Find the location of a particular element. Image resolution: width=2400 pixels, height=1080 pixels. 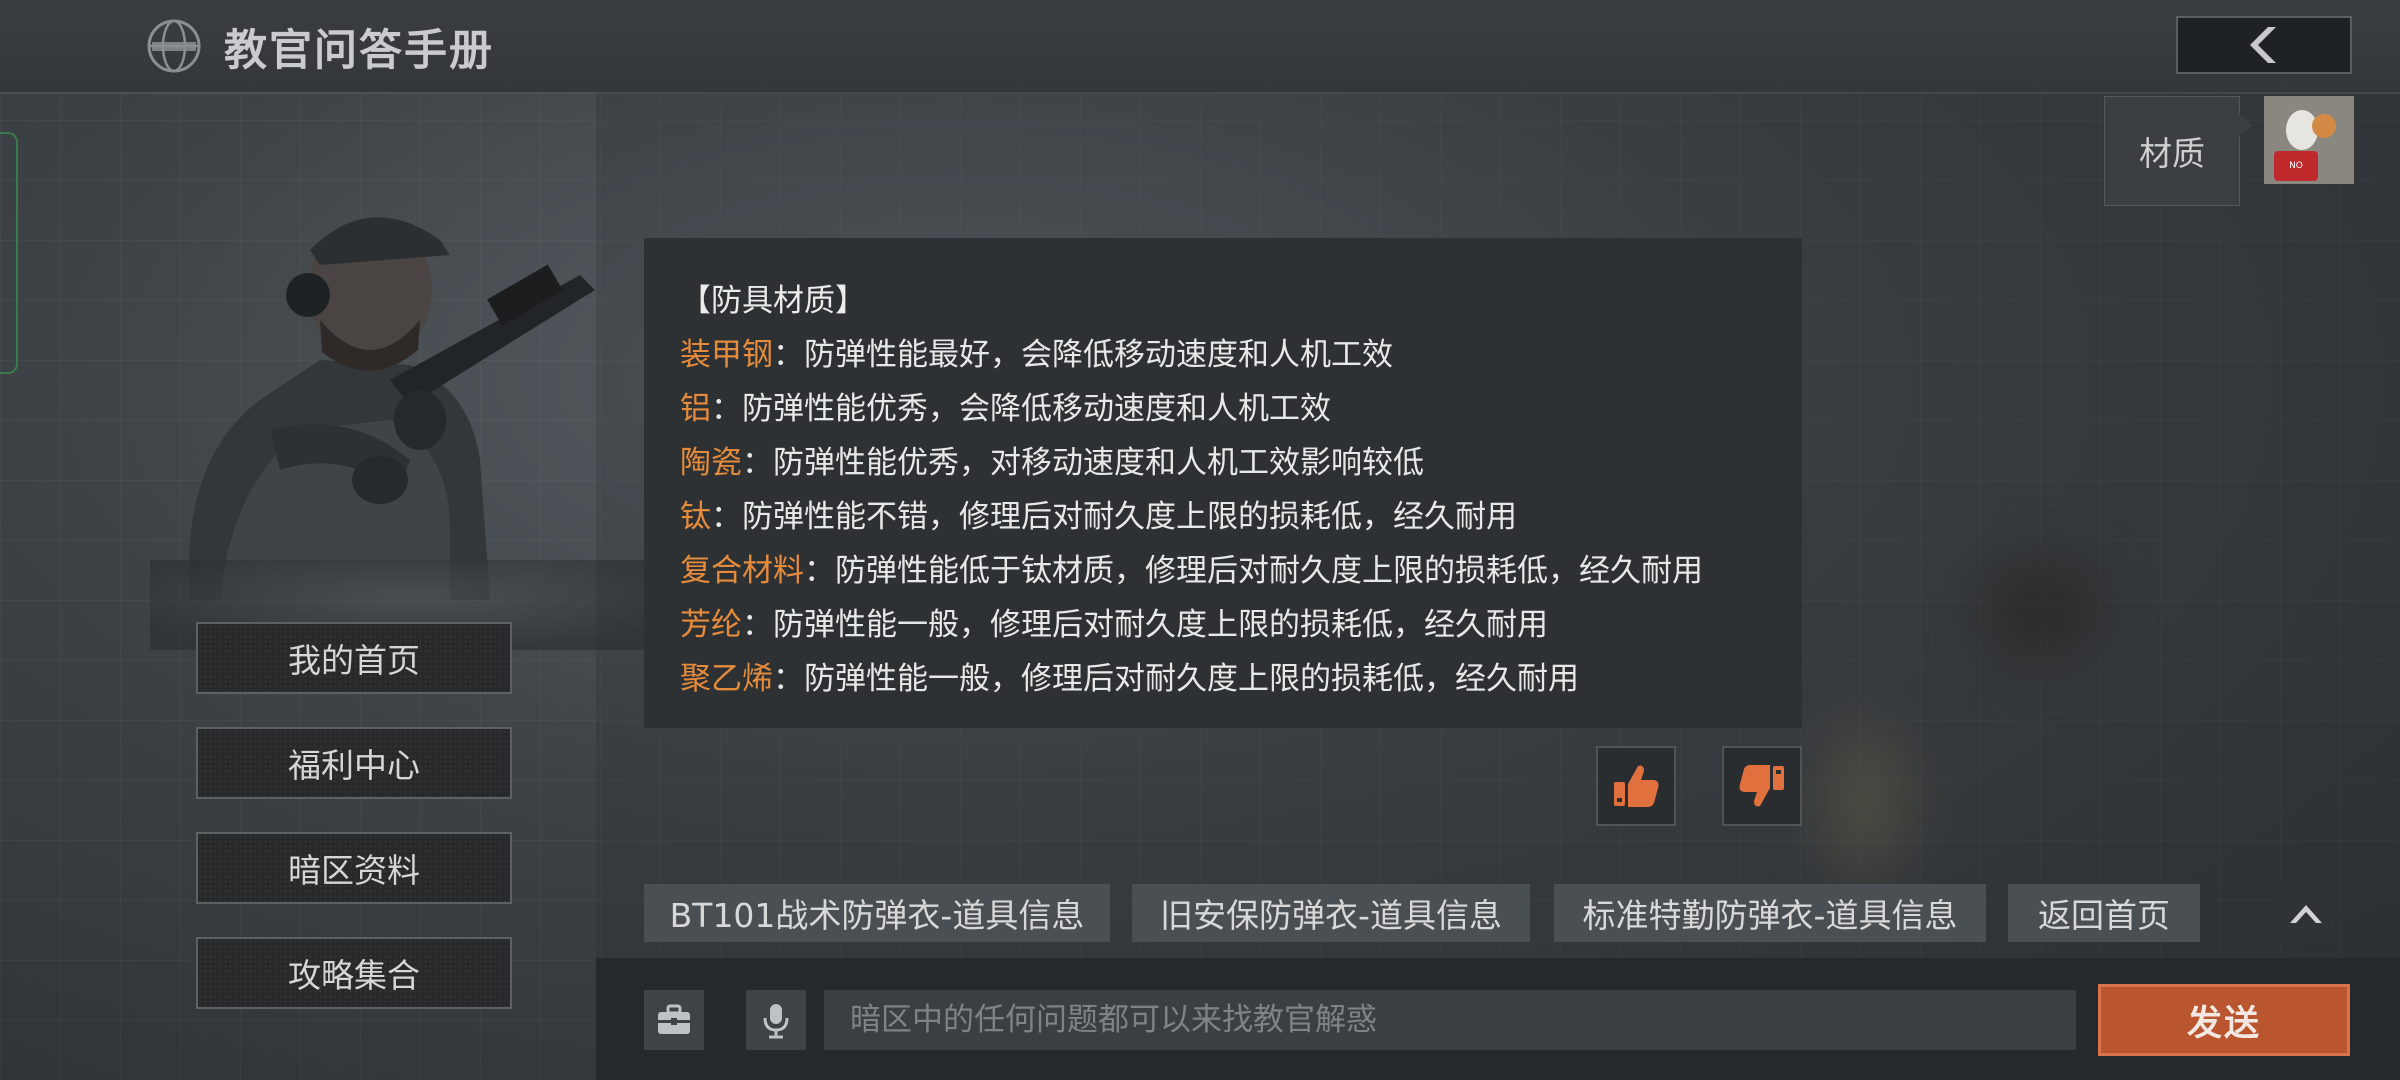

globe-helmet-icon is located at coordinates (174, 46).